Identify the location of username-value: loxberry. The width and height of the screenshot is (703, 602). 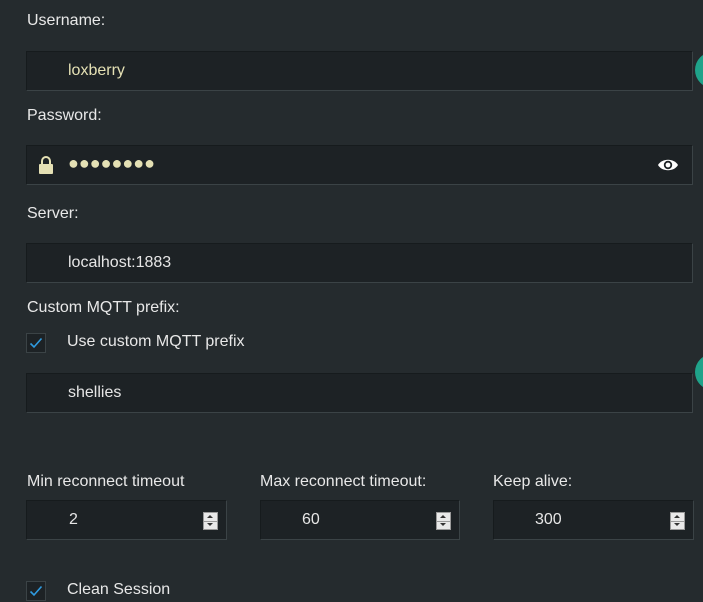
(96, 70).